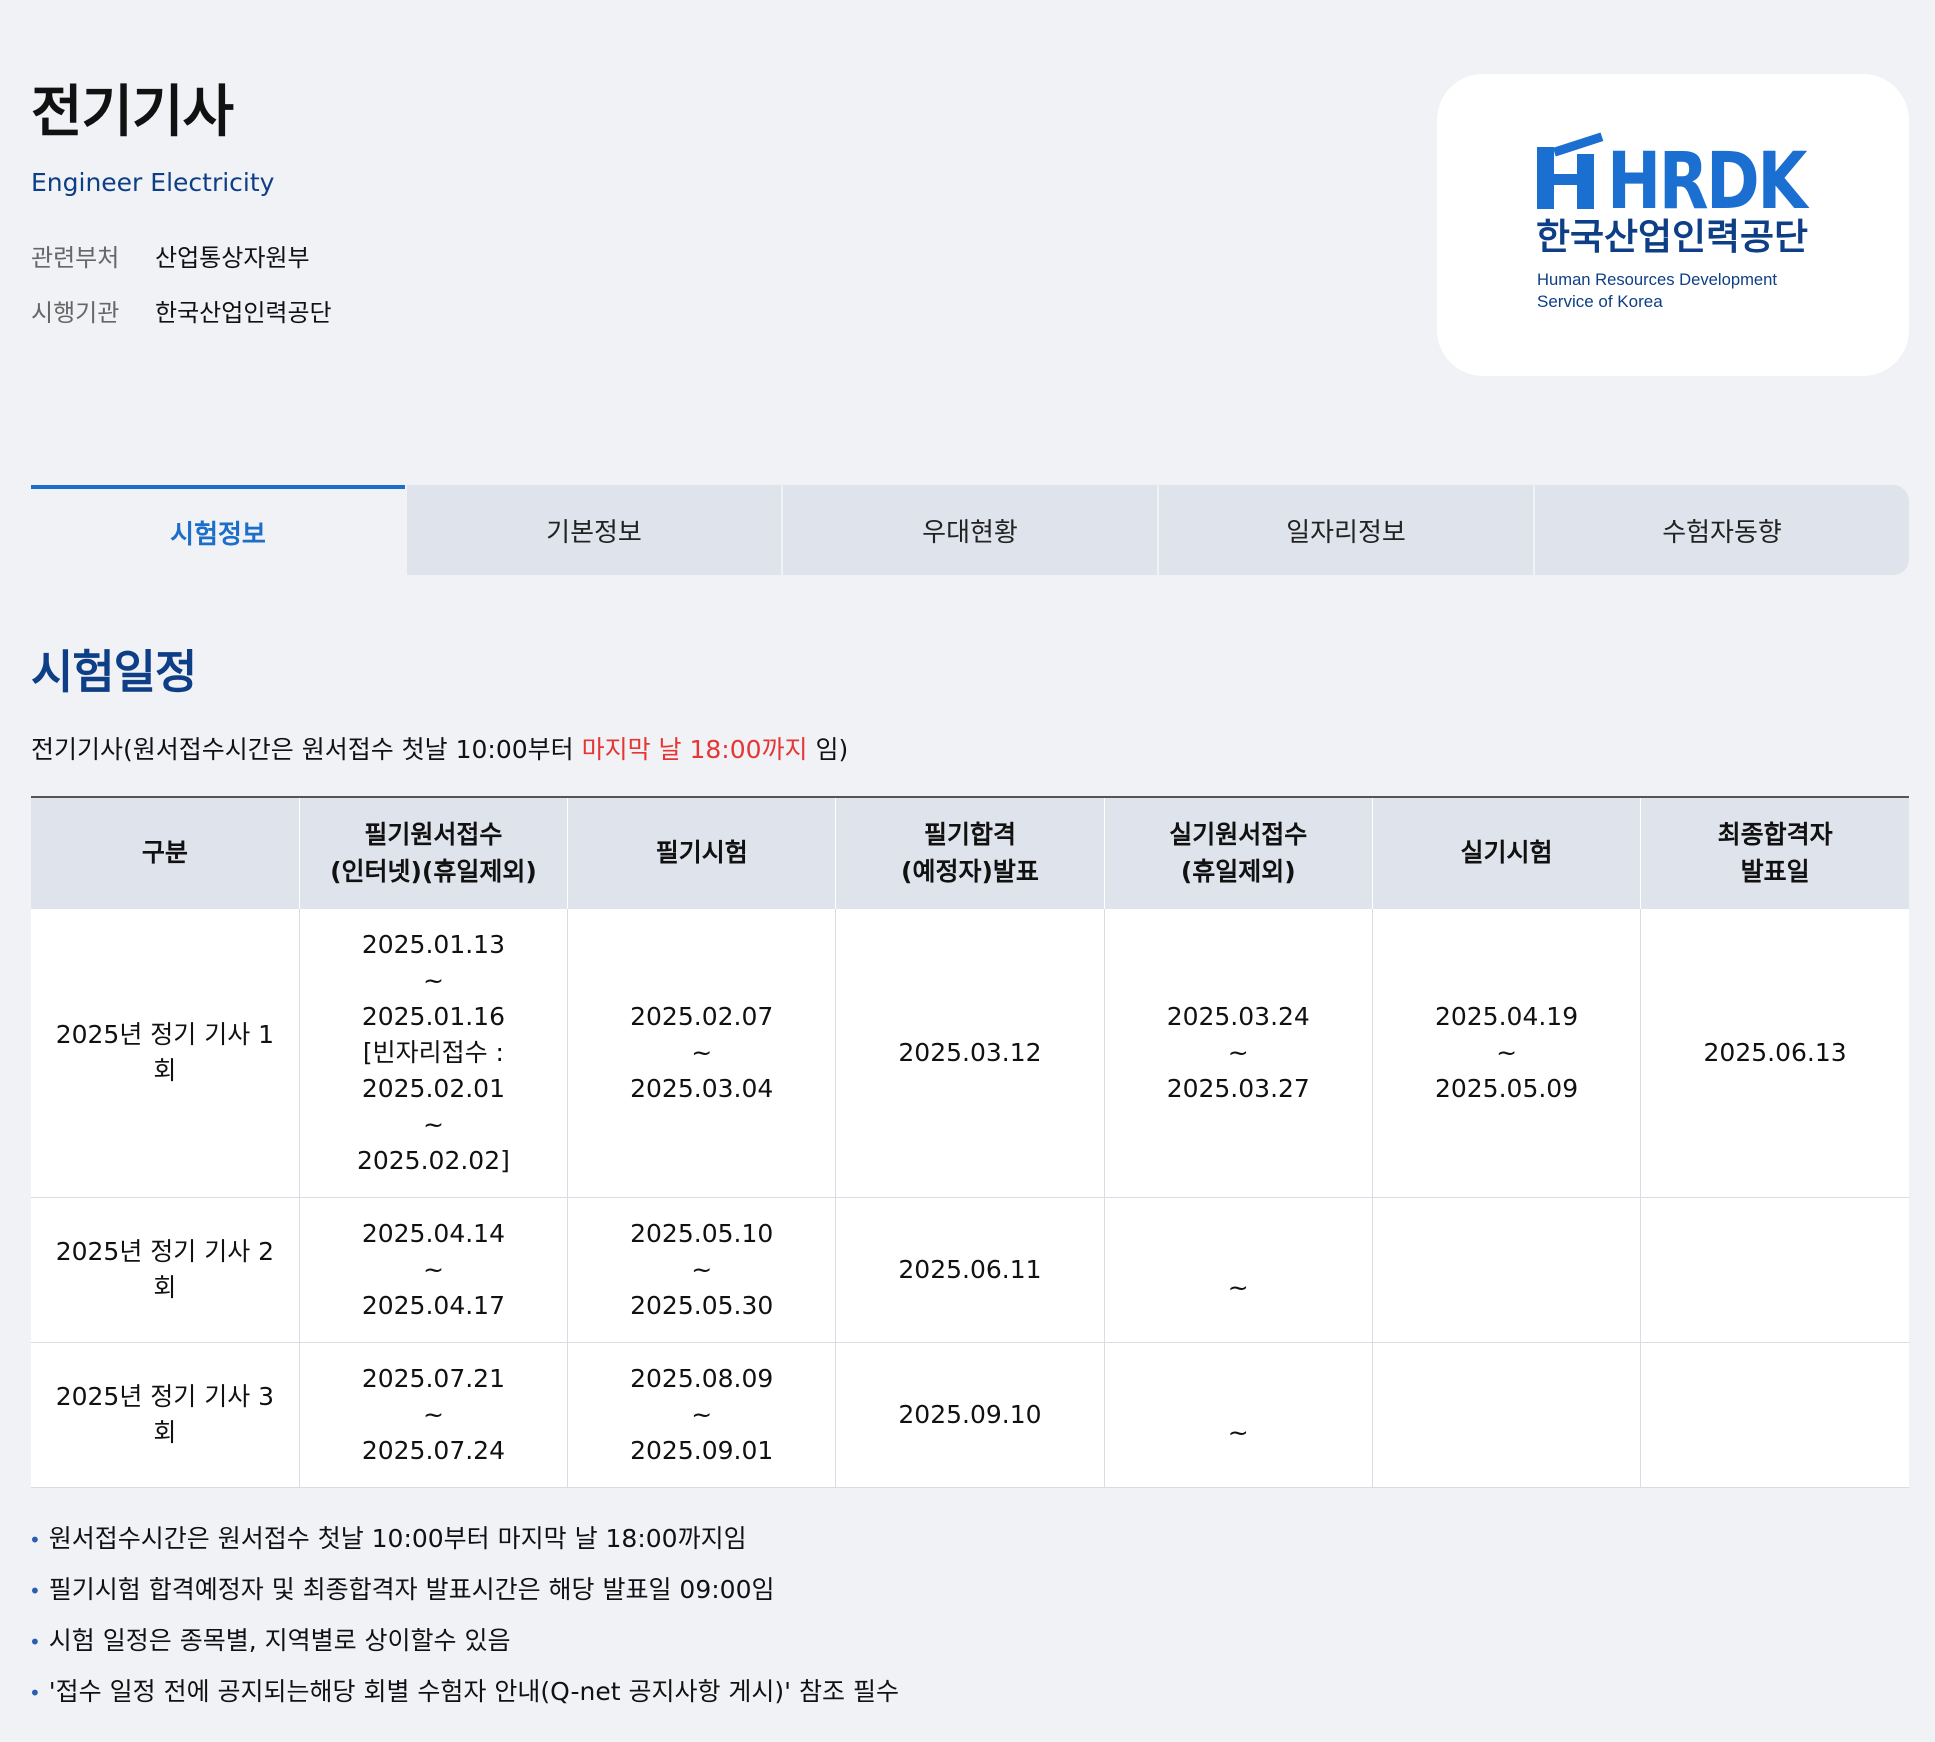 Image resolution: width=1935 pixels, height=1742 pixels. What do you see at coordinates (165, 1415) in the screenshot?
I see `round-cell: 2025년 정기 기사 3회` at bounding box center [165, 1415].